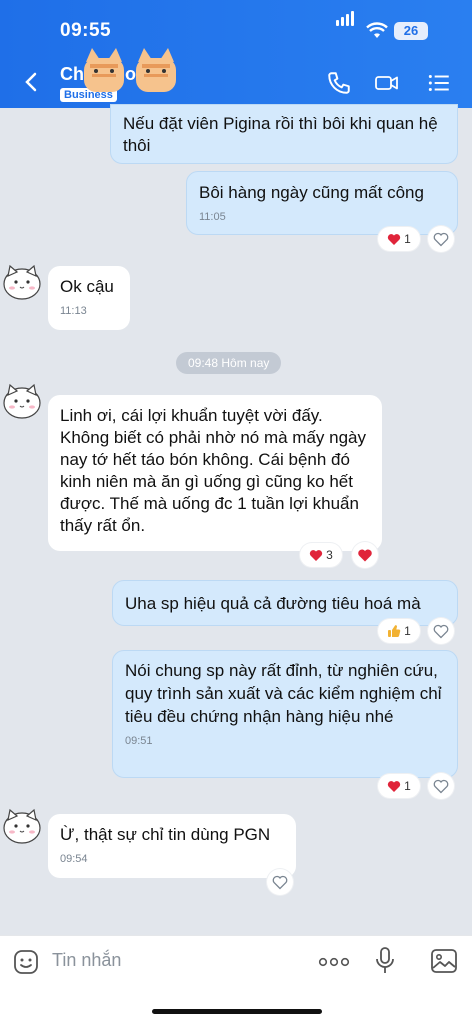  I want to click on date-separator: 09:48 Hôm nay, so click(229, 363).